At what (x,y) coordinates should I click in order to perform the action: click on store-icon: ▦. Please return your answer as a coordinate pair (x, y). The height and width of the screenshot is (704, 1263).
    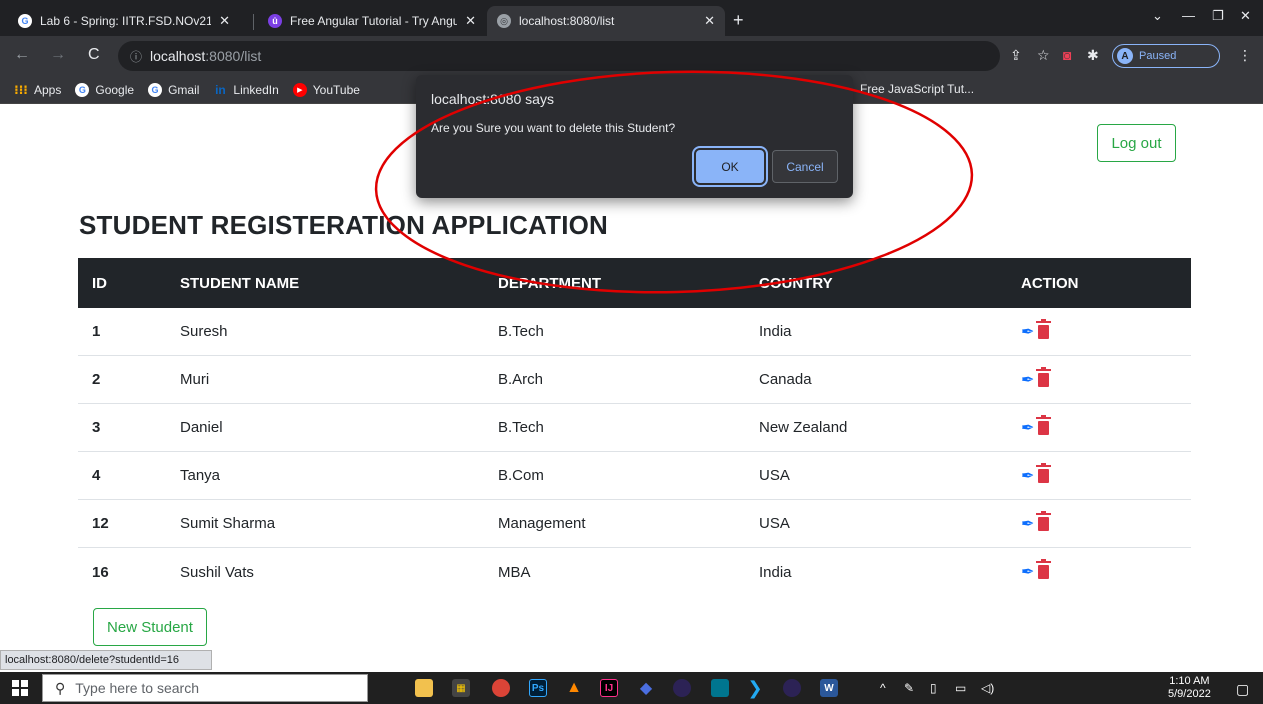
    Looking at the image, I should click on (461, 688).